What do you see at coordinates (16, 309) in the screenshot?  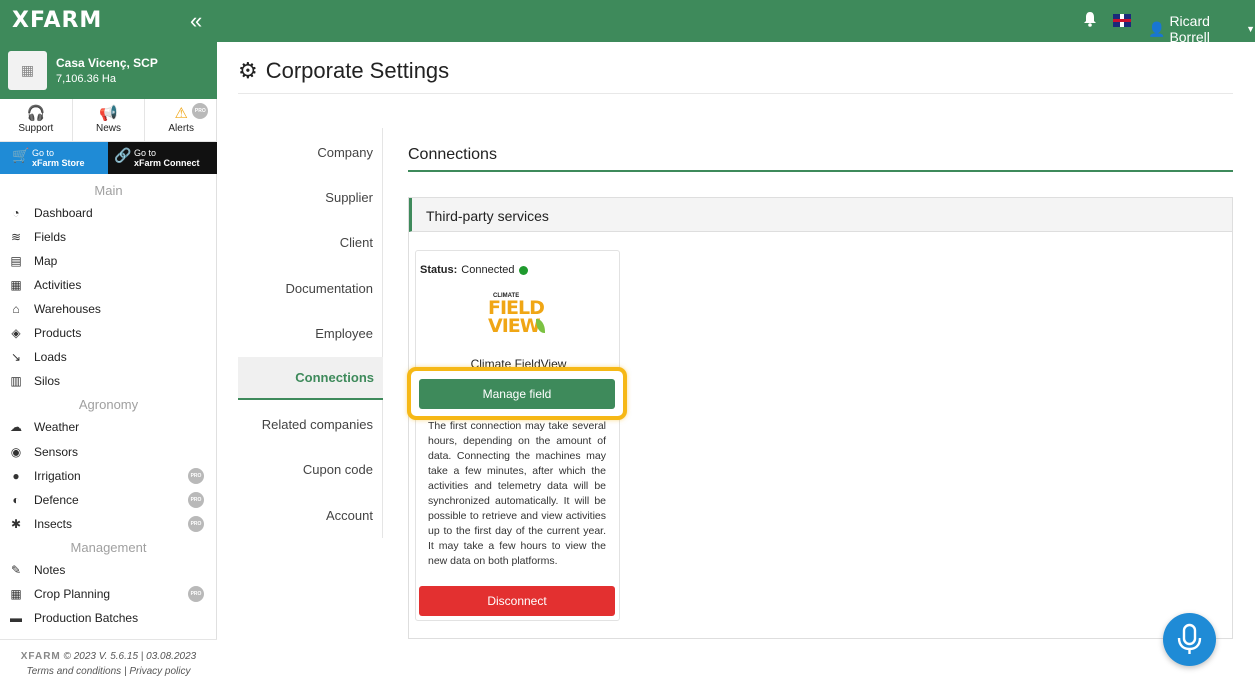 I see `warehouse-icon: ⌂` at bounding box center [16, 309].